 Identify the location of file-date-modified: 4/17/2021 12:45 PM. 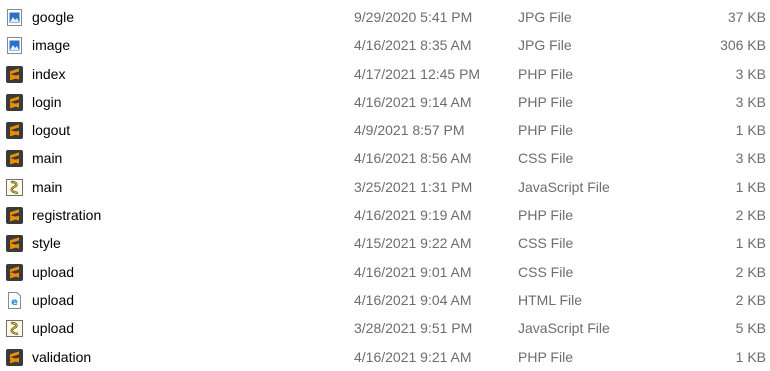
(417, 73).